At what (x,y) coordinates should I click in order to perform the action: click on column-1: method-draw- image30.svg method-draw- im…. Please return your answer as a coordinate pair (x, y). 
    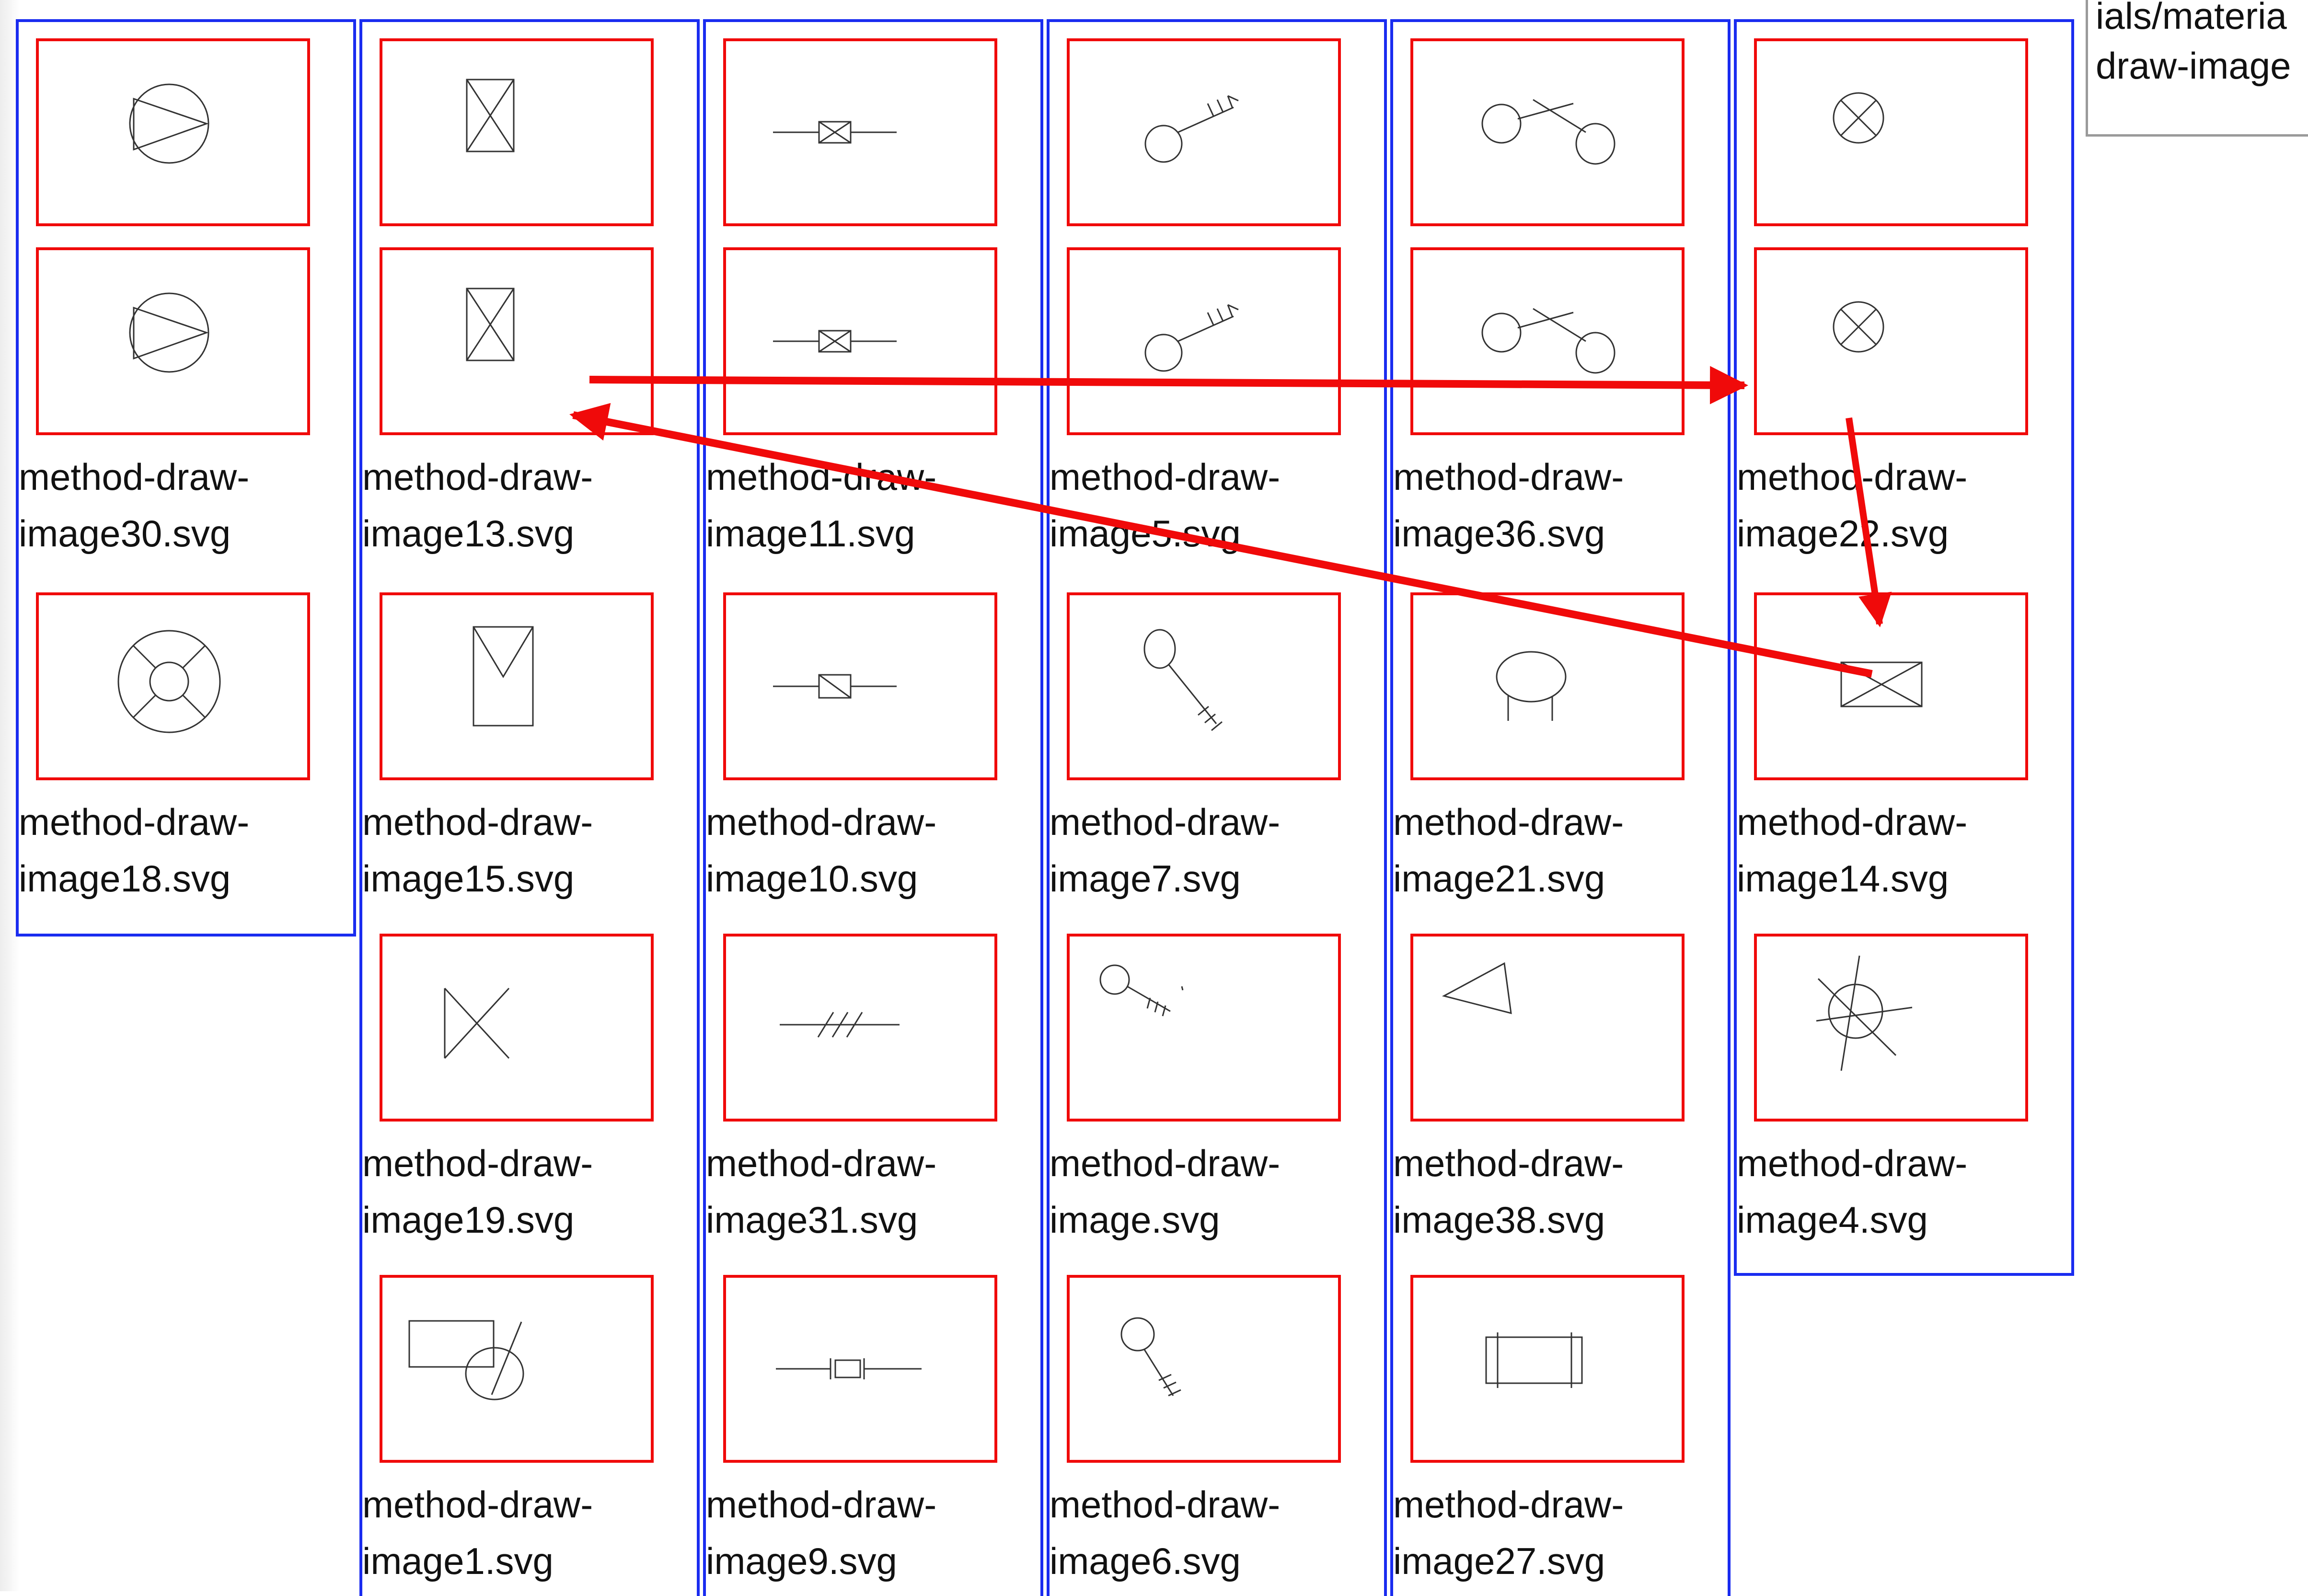
    Looking at the image, I should click on (186, 478).